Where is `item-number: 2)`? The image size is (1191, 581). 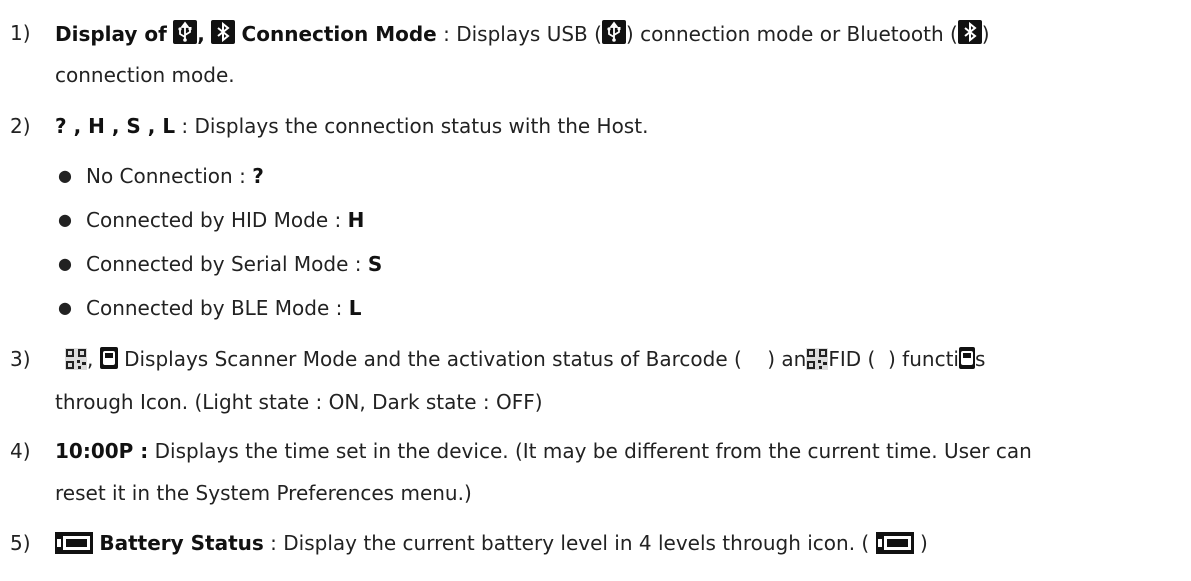 item-number: 2) is located at coordinates (20, 126).